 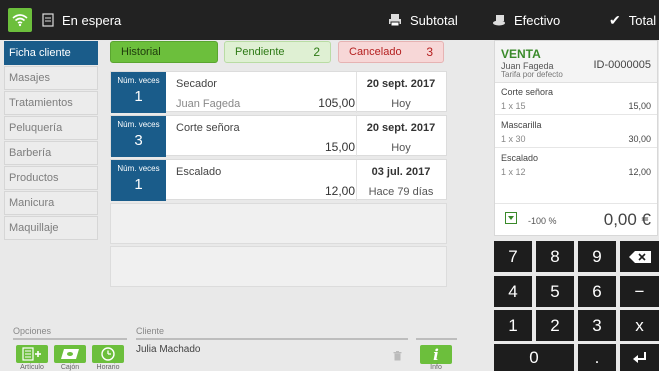 I want to click on info-button: i, so click(x=436, y=354).